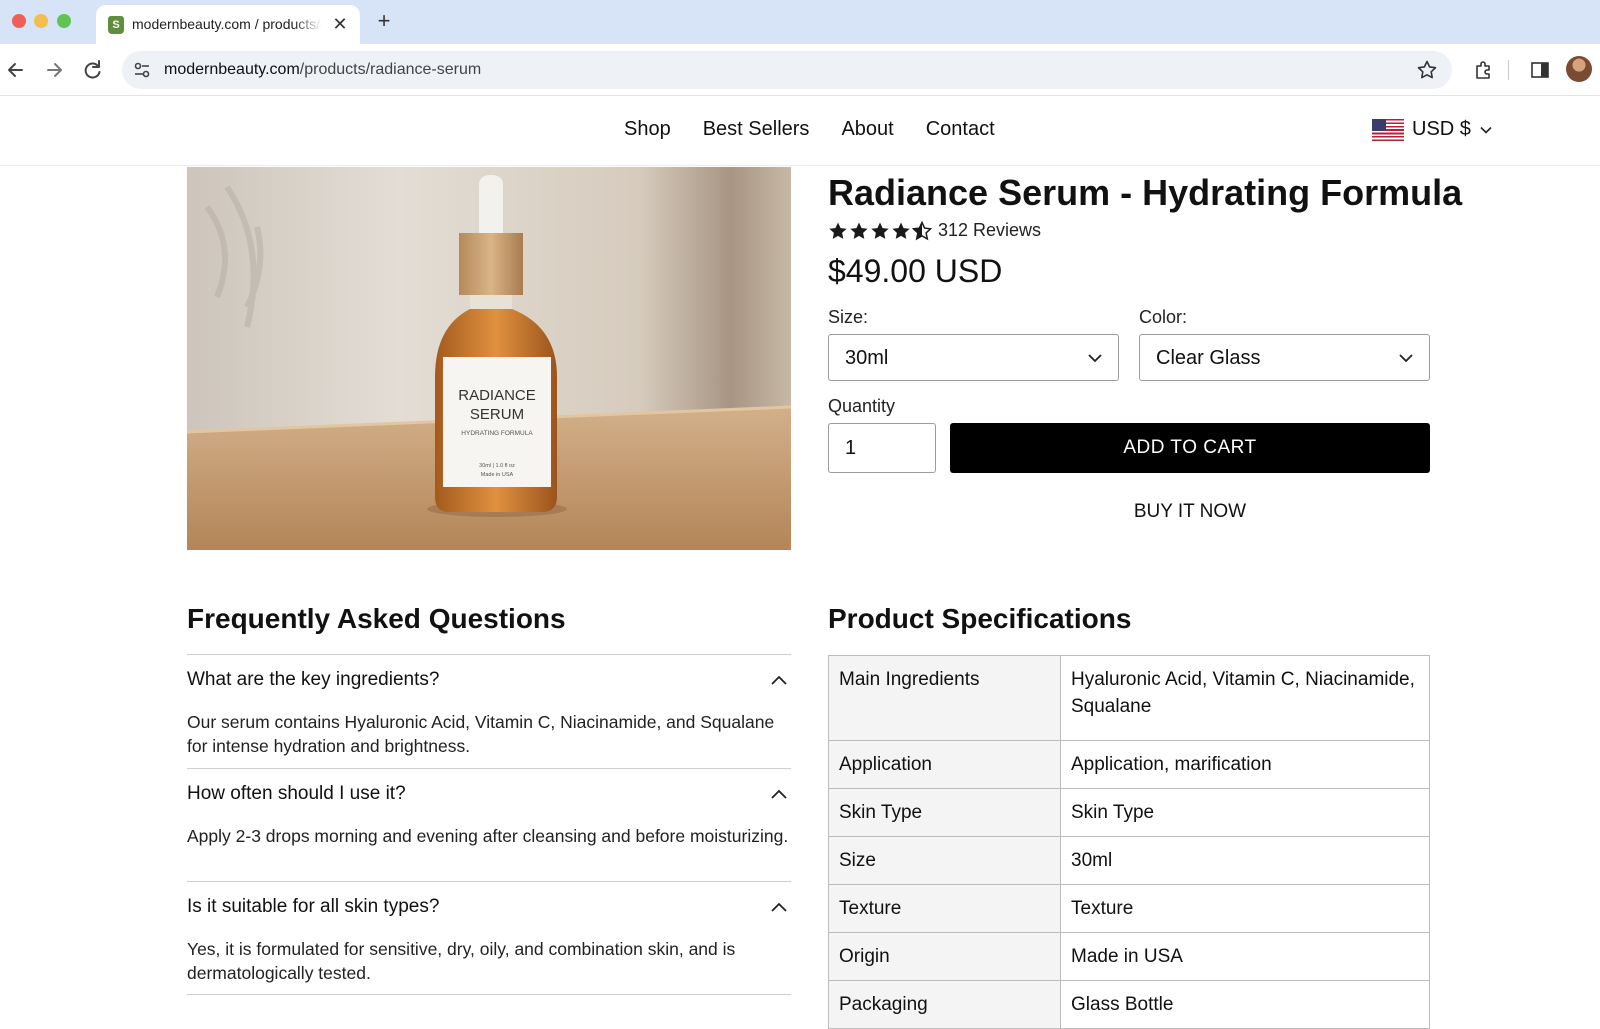 The image size is (1600, 1029). Describe the element at coordinates (980, 618) in the screenshot. I see `specs-heading: Product Specifications` at that location.